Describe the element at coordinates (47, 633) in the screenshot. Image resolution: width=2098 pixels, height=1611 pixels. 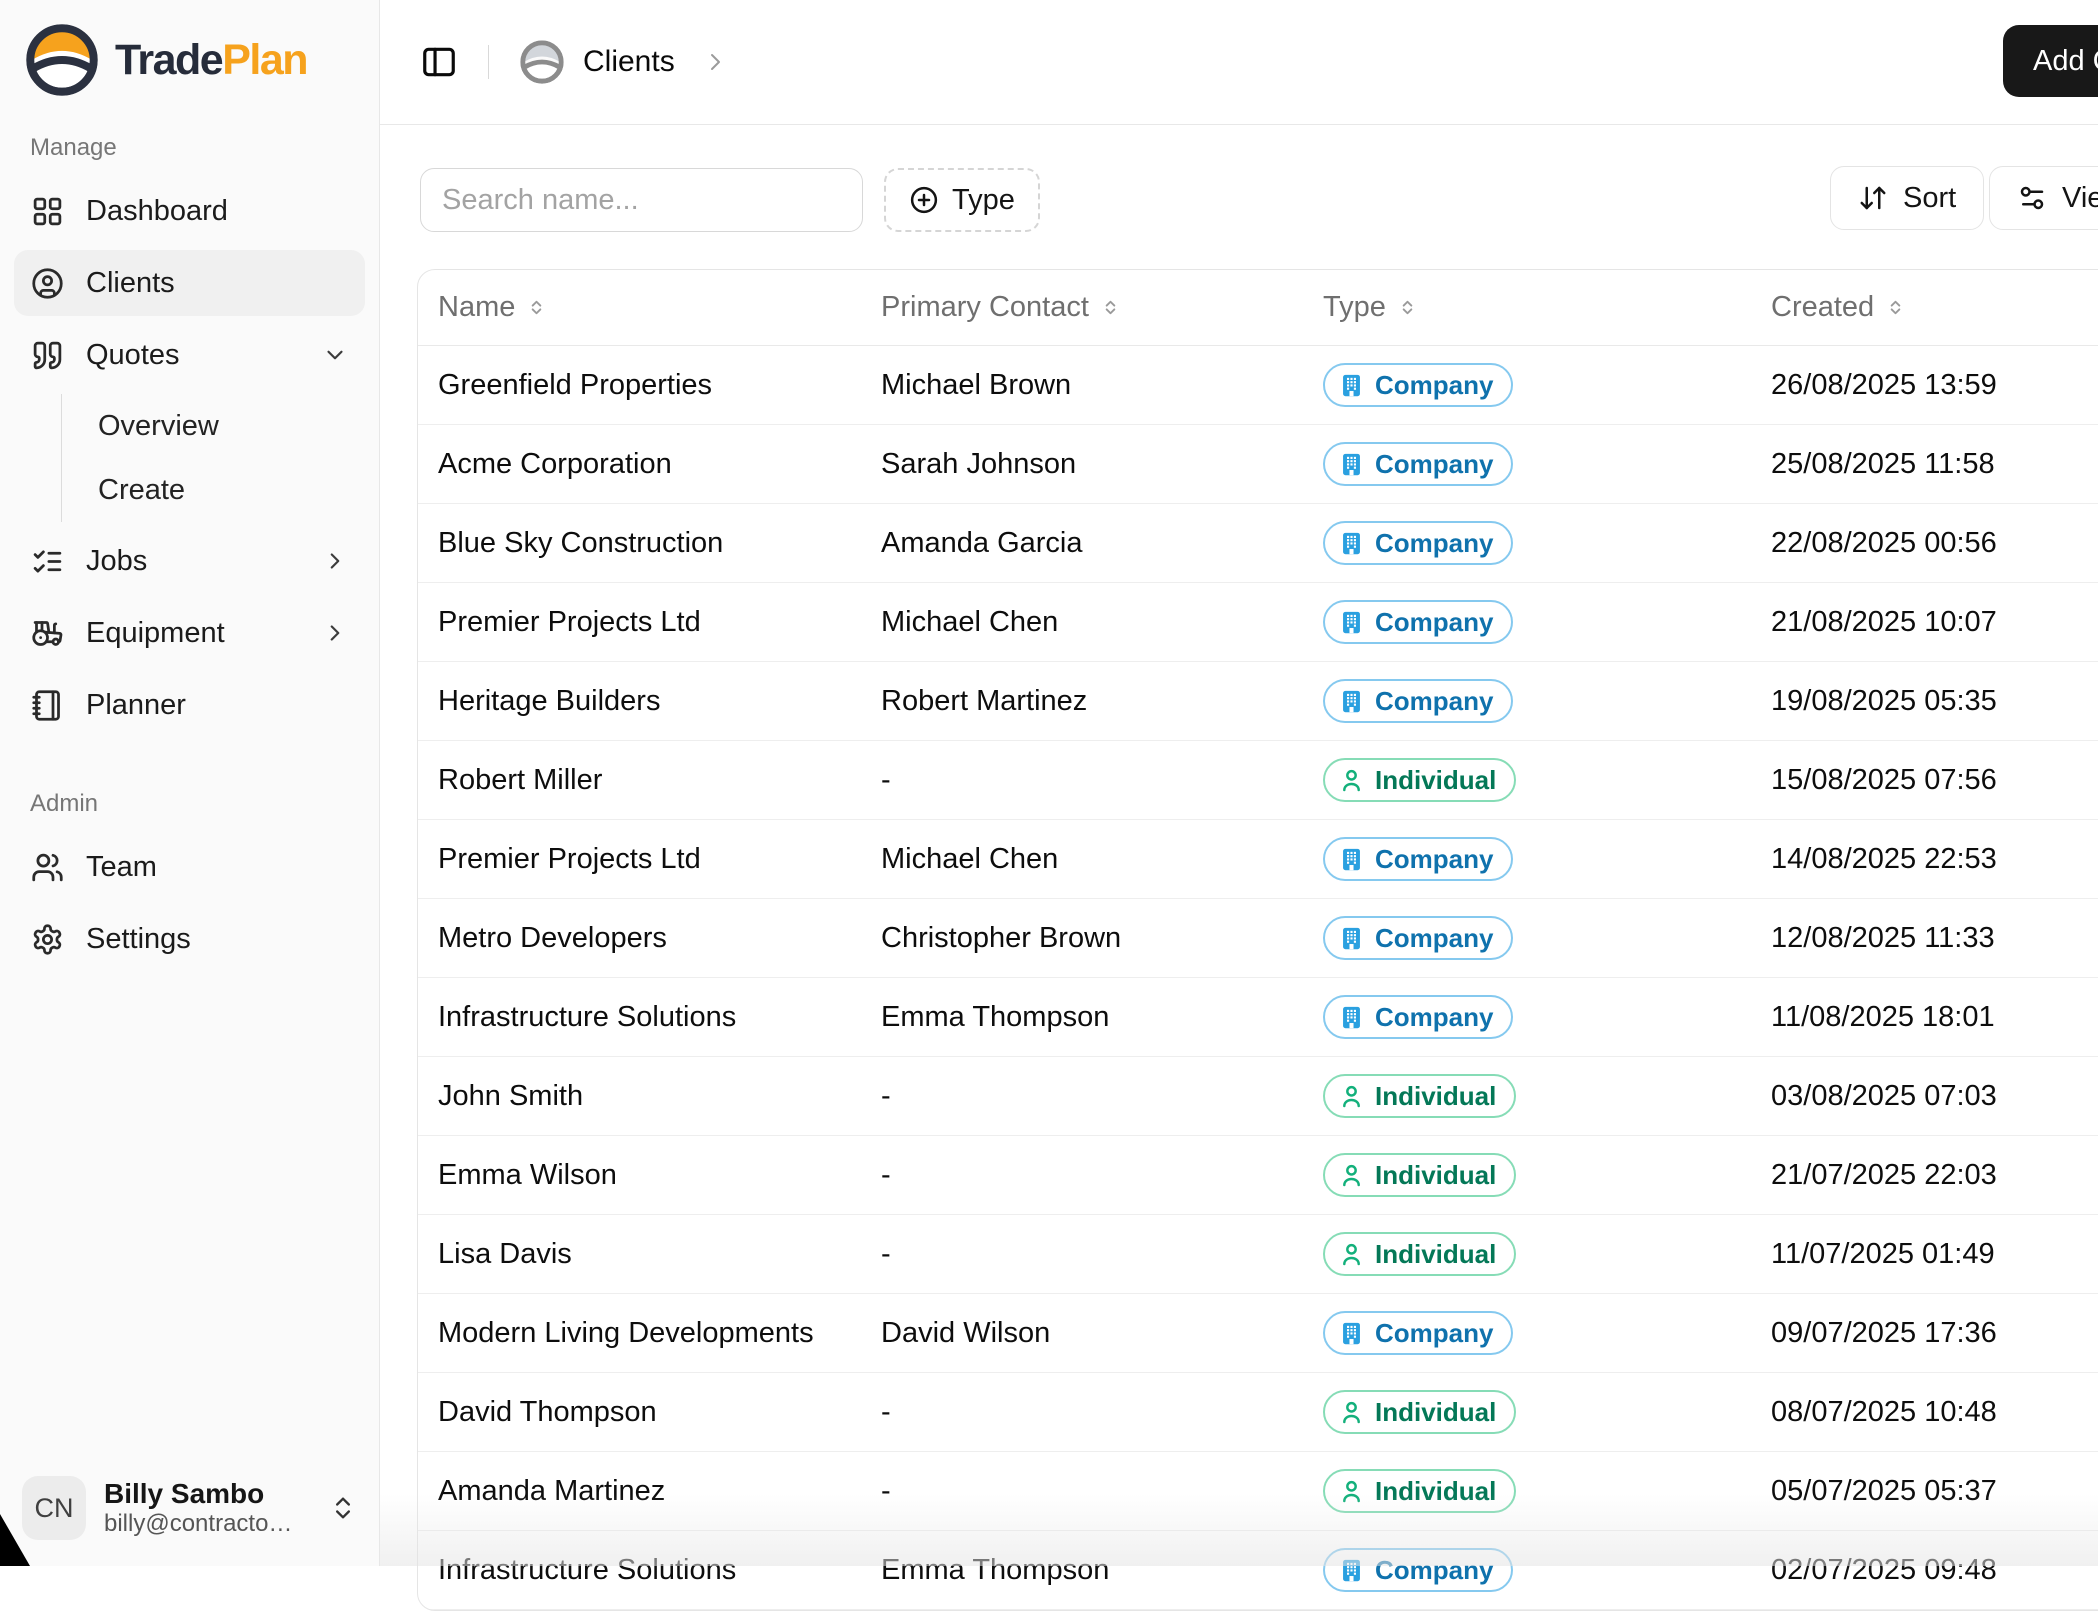
I see `tractor-icon` at that location.